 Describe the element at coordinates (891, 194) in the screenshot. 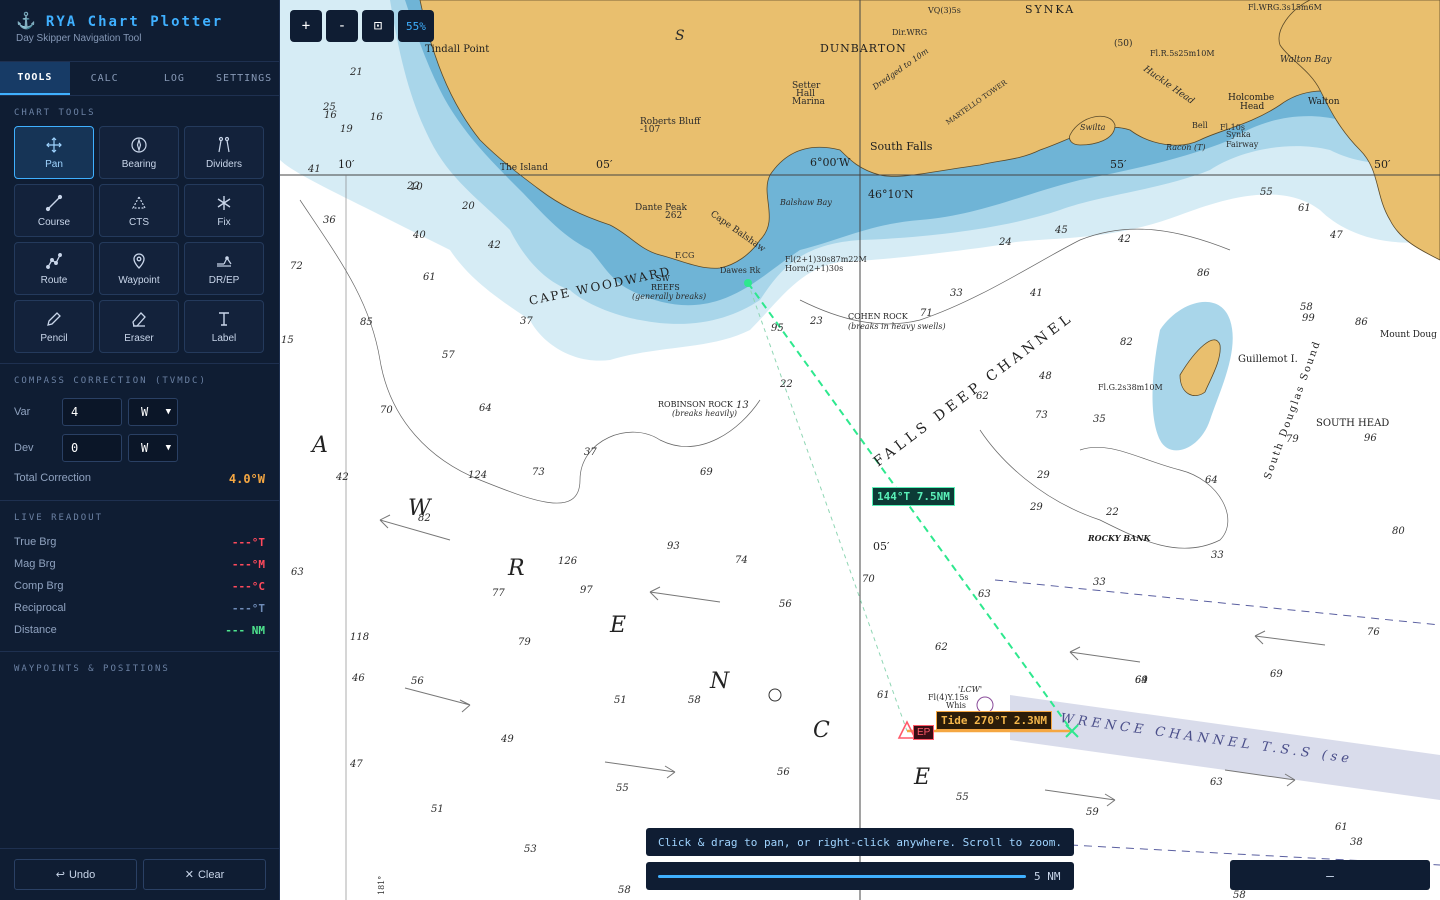

I see `latitude-46-label: 46°10′N` at that location.